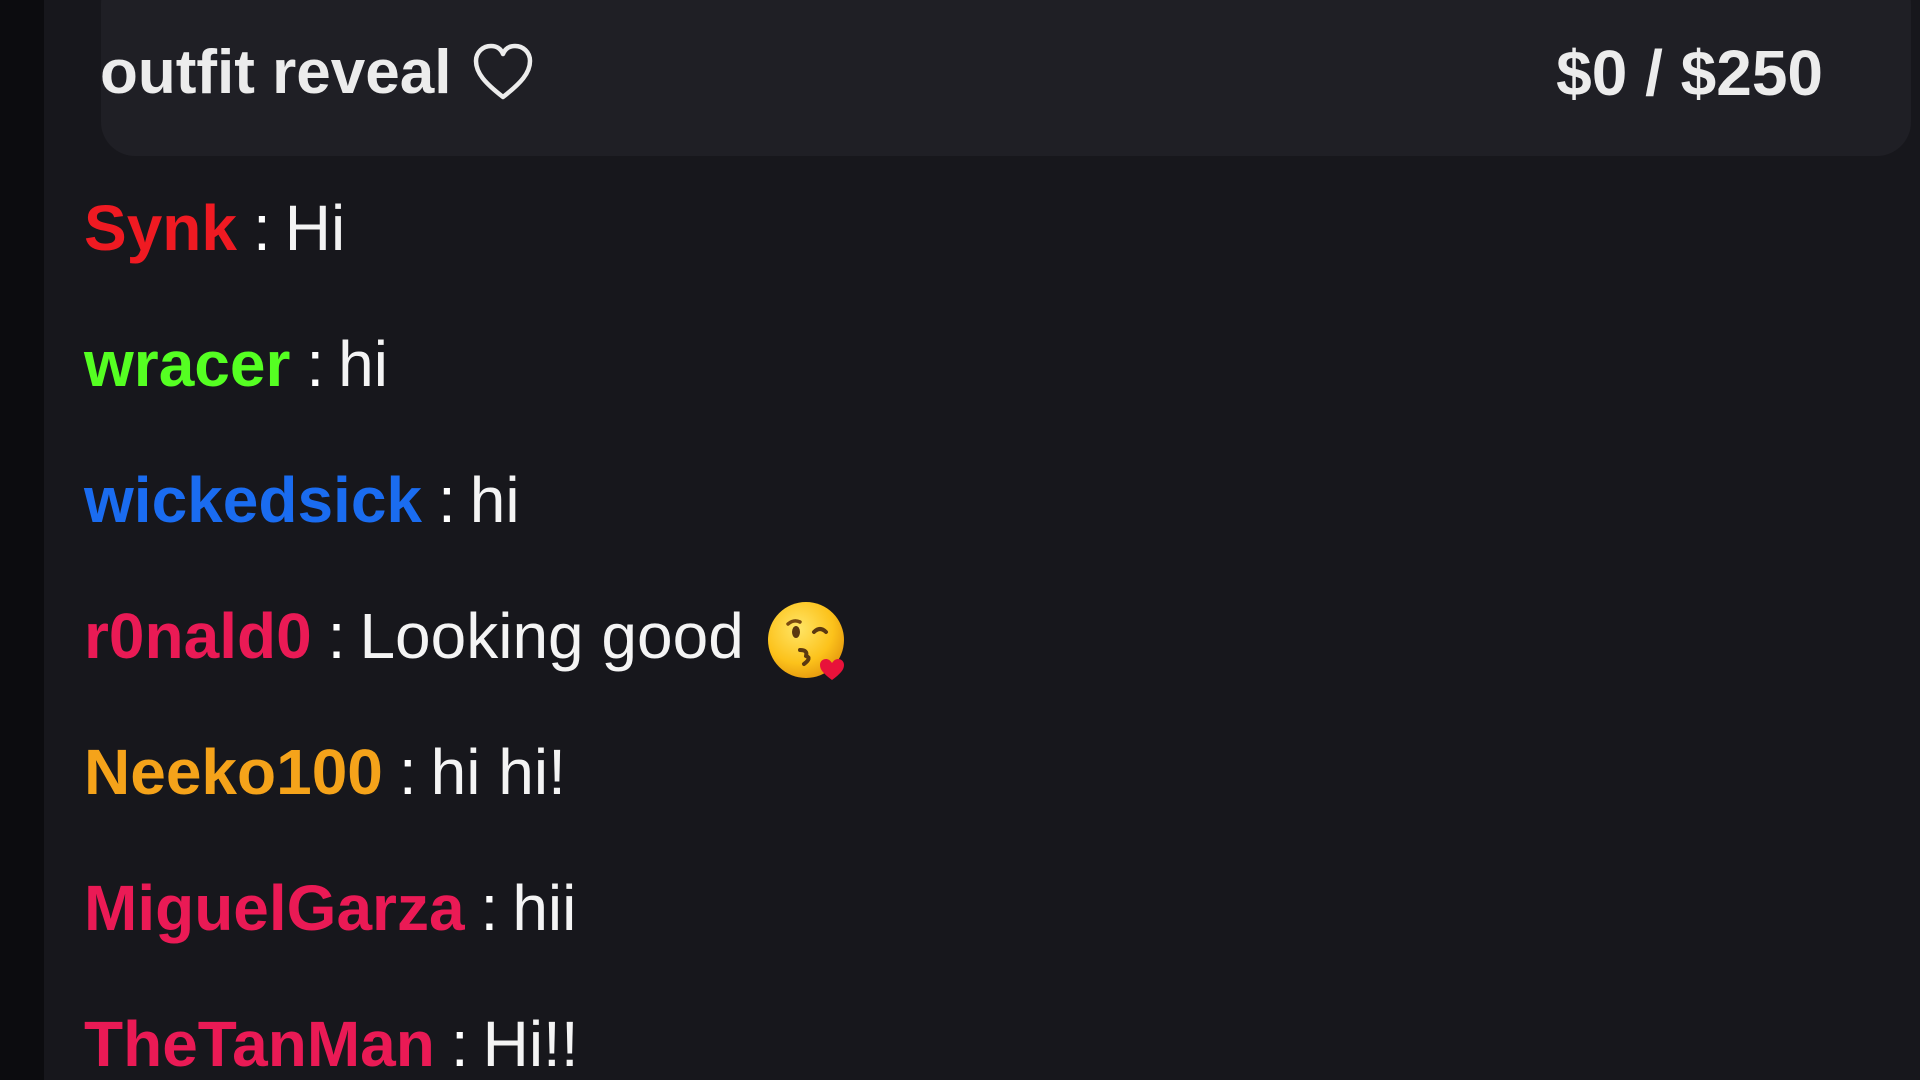 This screenshot has width=1920, height=1080. Describe the element at coordinates (22, 540) in the screenshot. I see `left-rail` at that location.